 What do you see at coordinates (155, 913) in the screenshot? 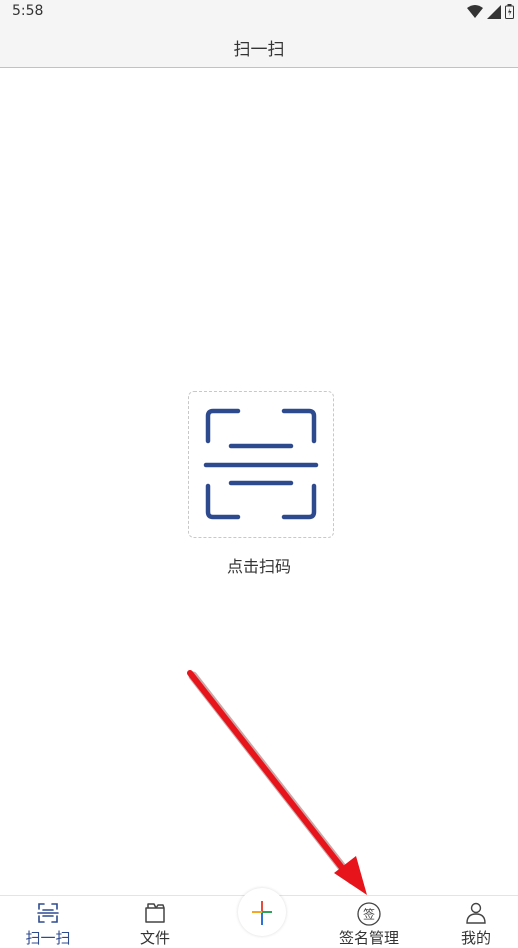
I see `folder-icon` at bounding box center [155, 913].